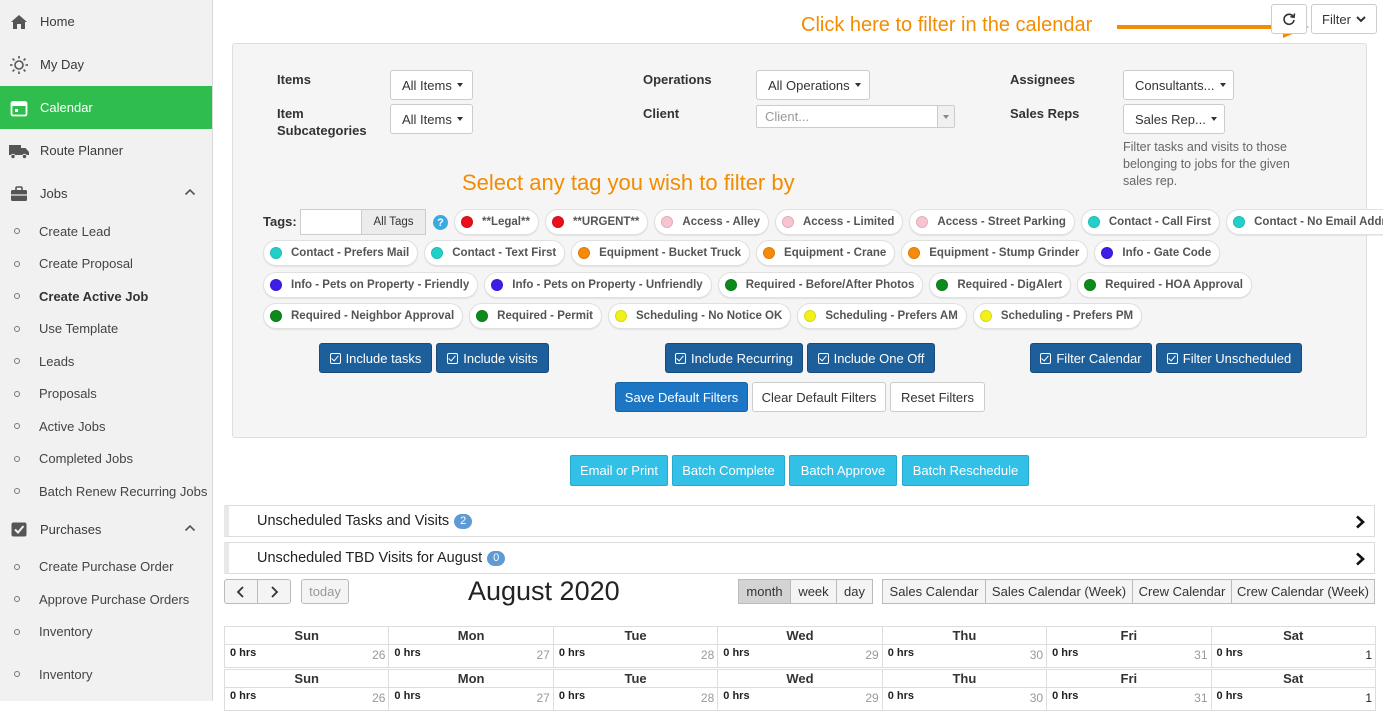 The image size is (1383, 711). I want to click on filter-button: Filter, so click(1344, 19).